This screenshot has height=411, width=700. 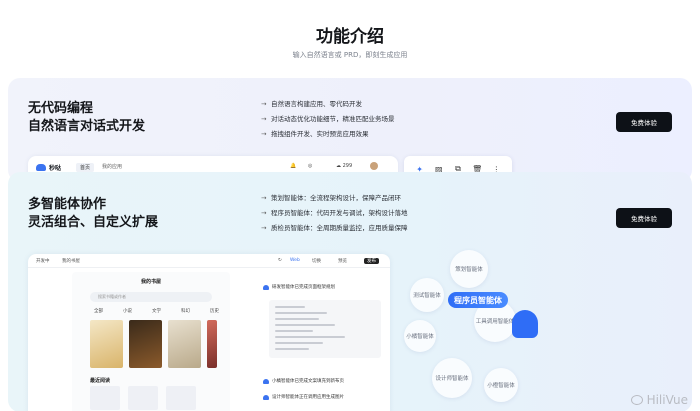 I want to click on page-subtitle: 输入自然语言或 PRD，即刻生成应用, so click(x=350, y=55).